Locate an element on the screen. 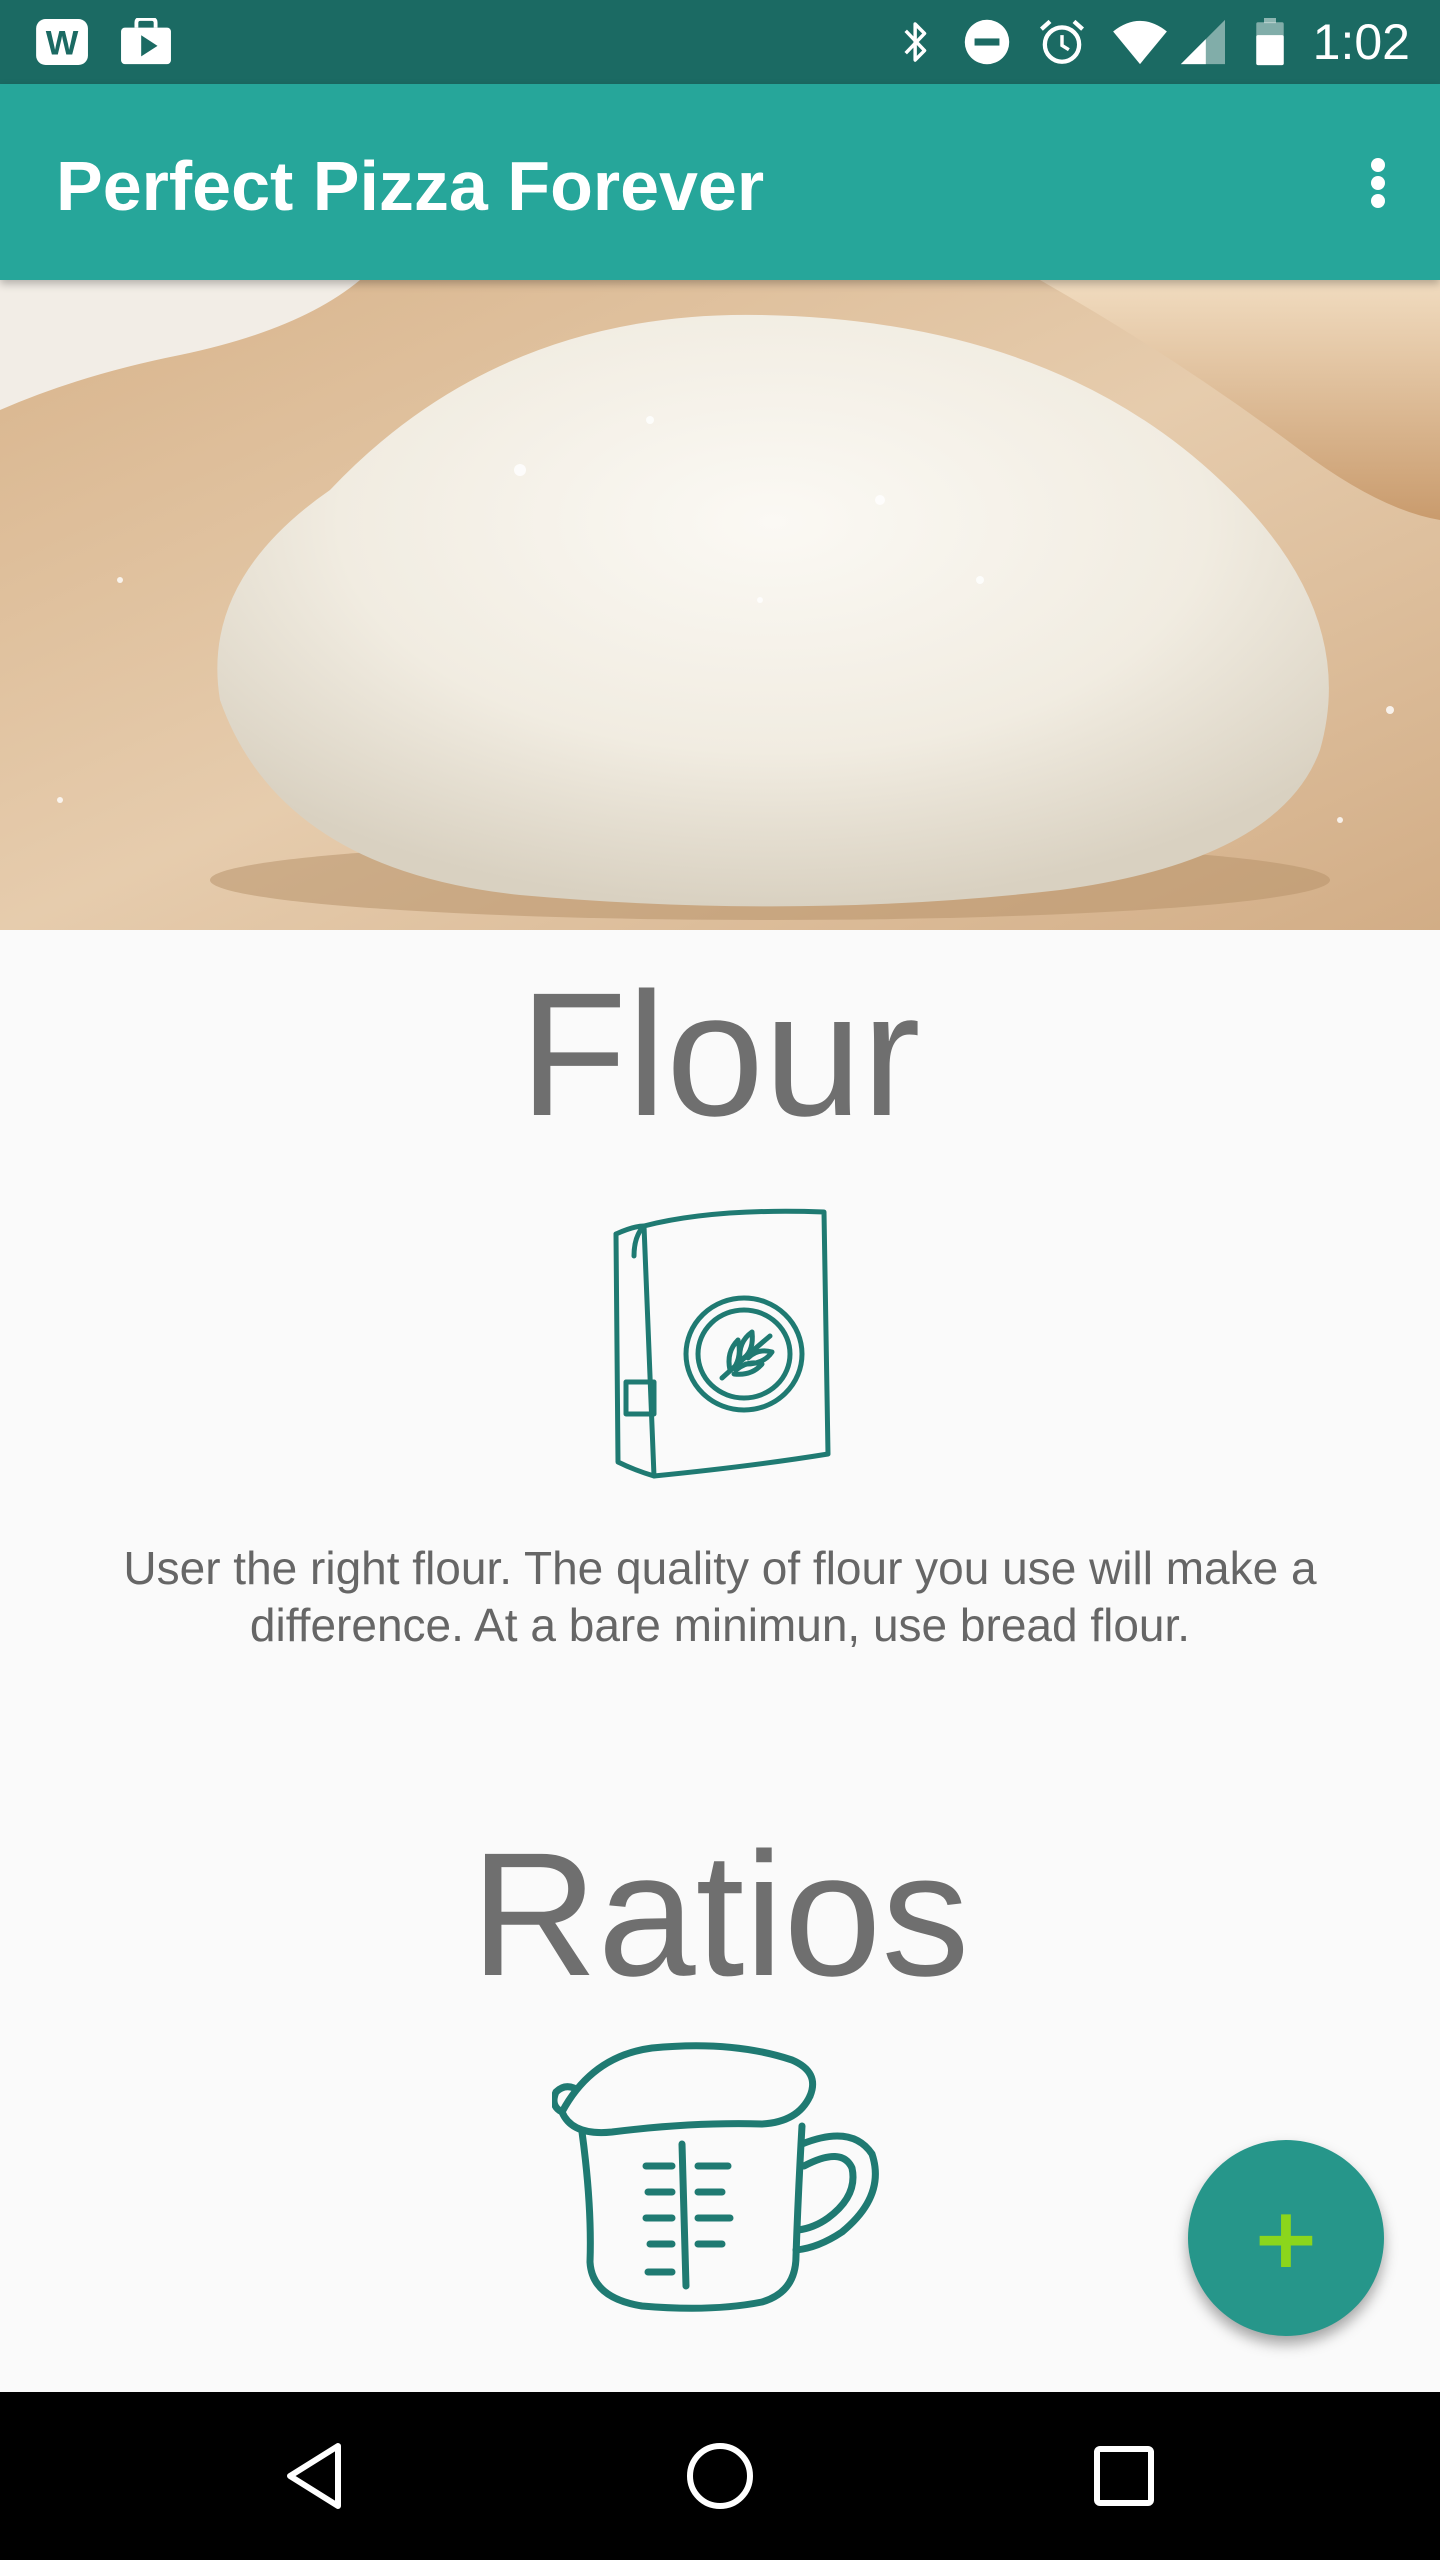  w-app-icon: W is located at coordinates (62, 42).